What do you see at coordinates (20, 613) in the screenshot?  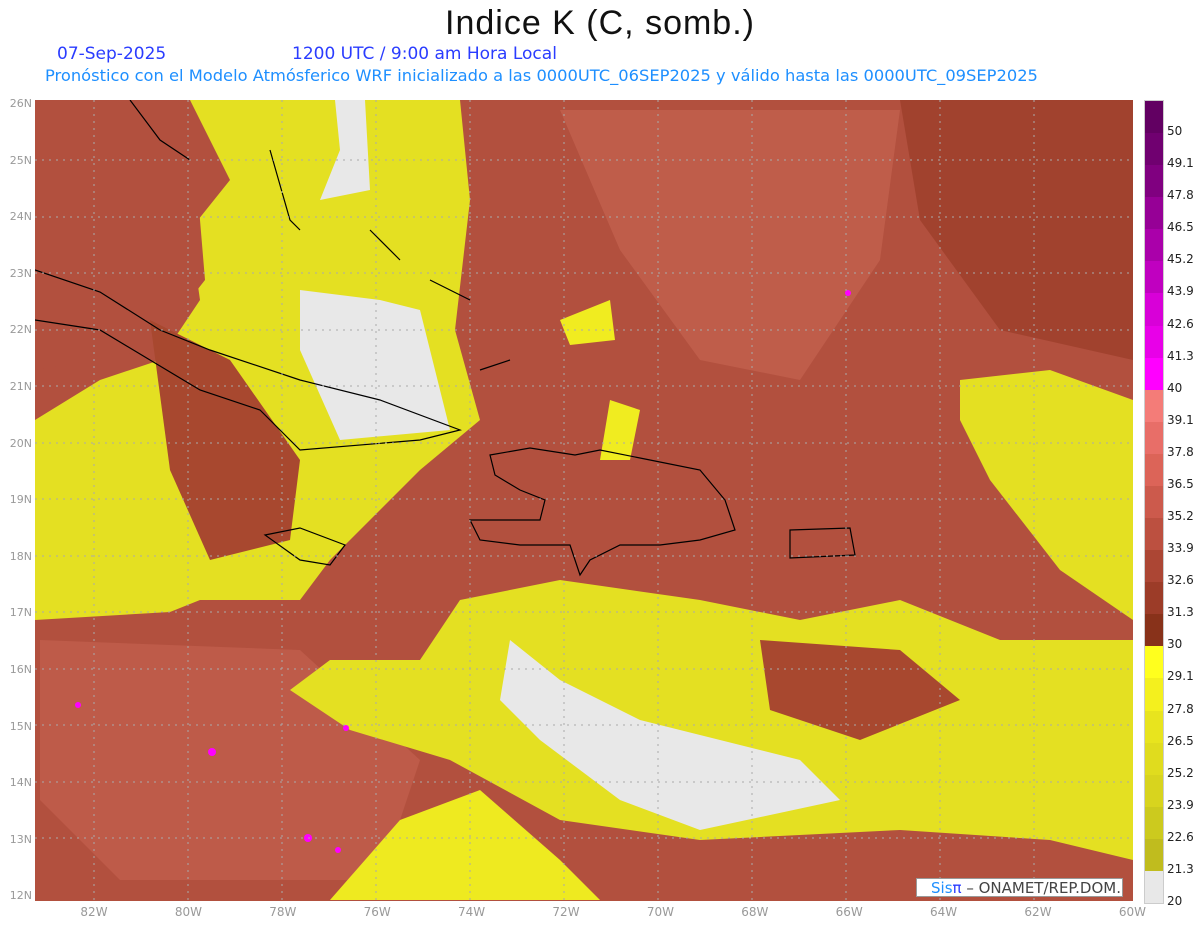 I see `lat-tick-label: 17N` at bounding box center [20, 613].